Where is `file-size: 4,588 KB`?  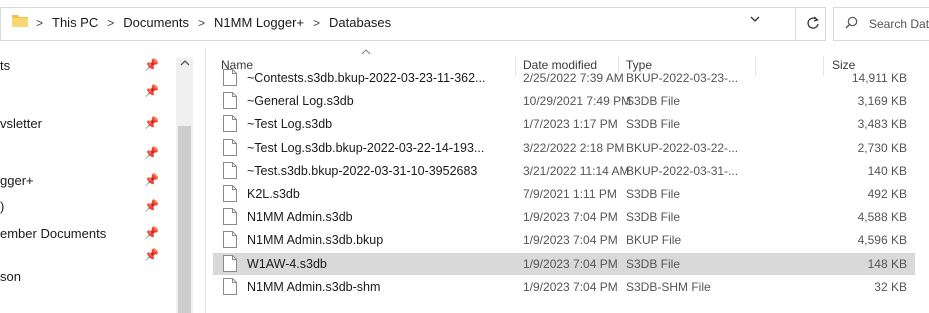 file-size: 4,588 KB is located at coordinates (882, 217).